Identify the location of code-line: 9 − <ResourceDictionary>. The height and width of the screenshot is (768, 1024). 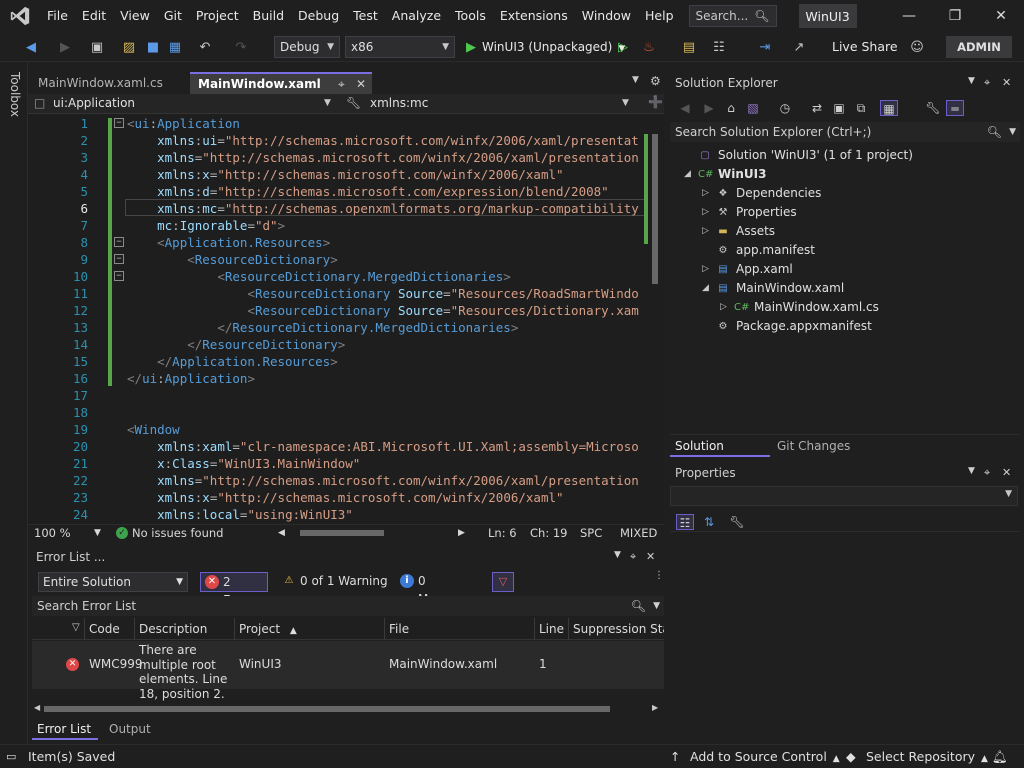
(338, 259).